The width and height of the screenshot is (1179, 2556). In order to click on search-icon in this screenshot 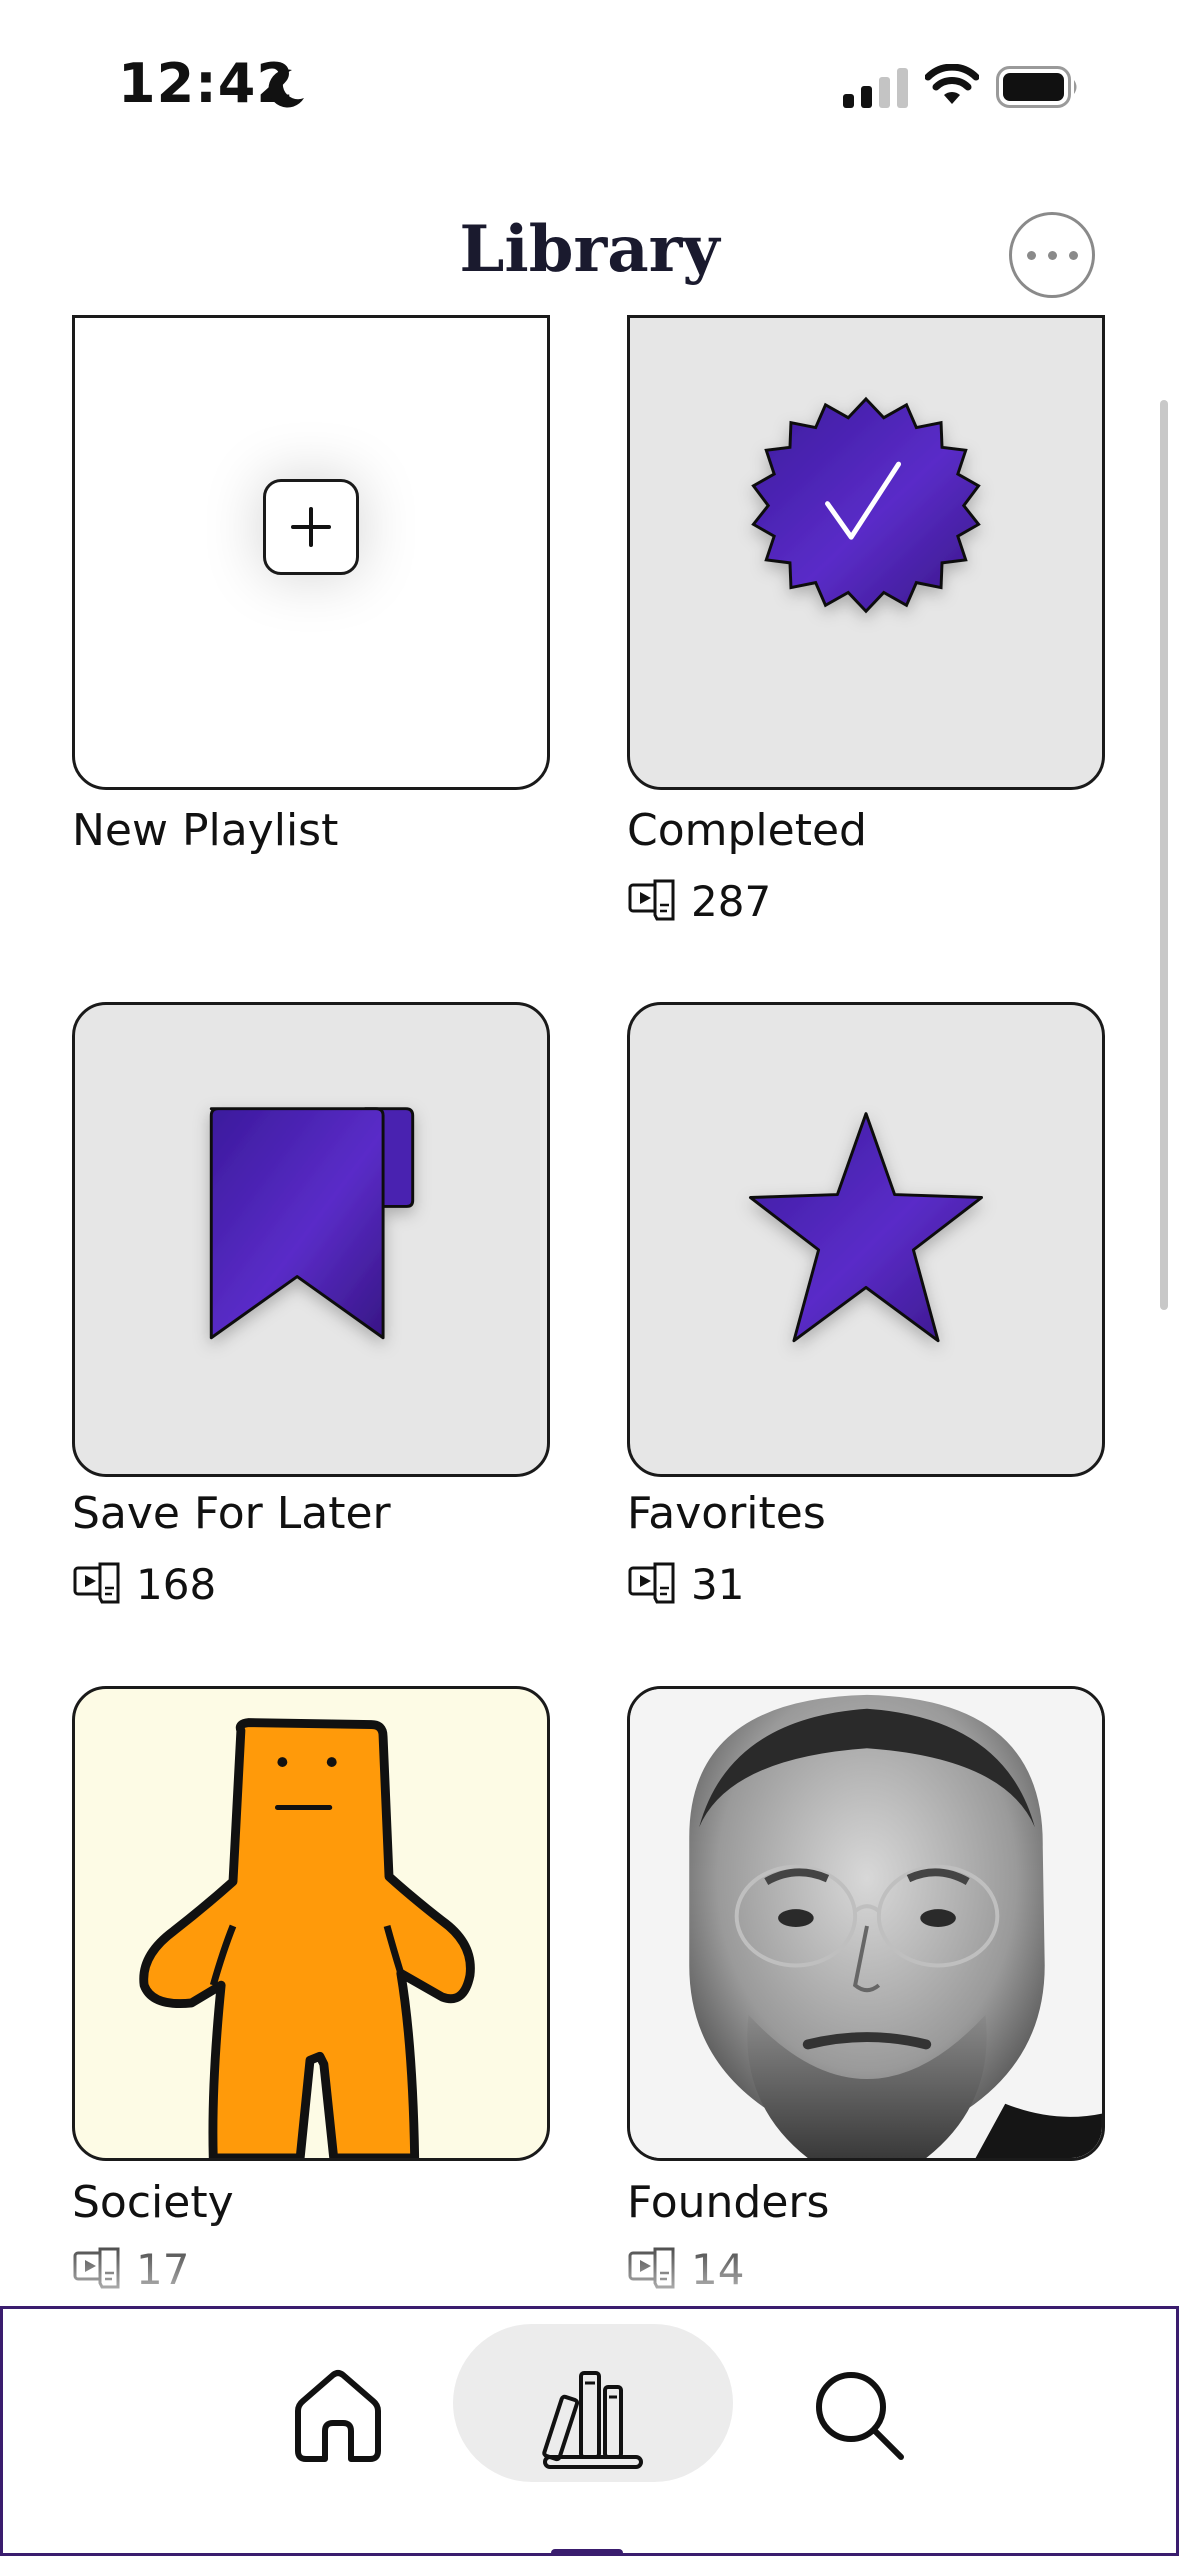, I will do `click(858, 2414)`.